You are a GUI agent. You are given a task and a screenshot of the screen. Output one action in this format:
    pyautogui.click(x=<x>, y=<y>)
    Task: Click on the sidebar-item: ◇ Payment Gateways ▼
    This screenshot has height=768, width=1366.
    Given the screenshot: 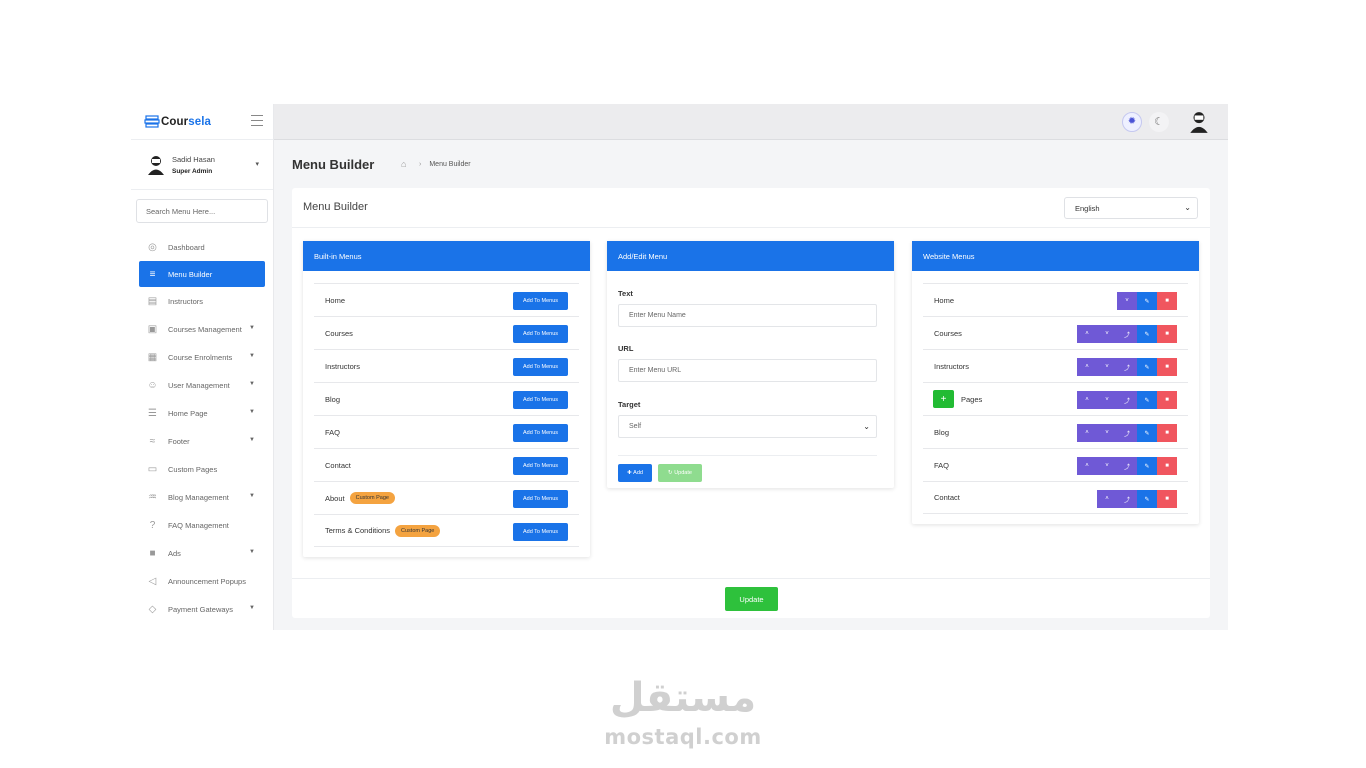 What is the action you would take?
    pyautogui.click(x=202, y=609)
    